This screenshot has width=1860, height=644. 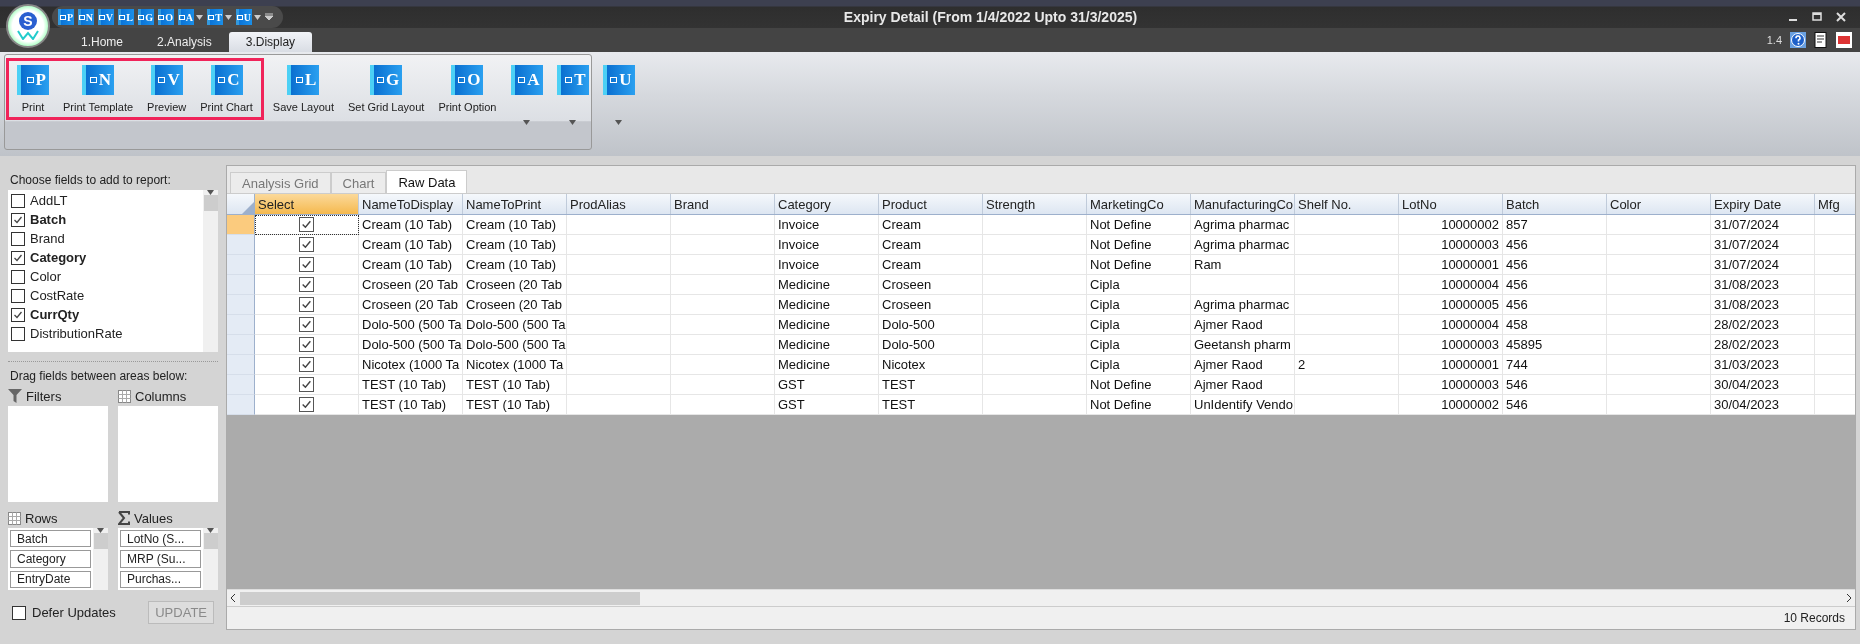 I want to click on checkbox-label: Defer Updates, so click(x=74, y=612).